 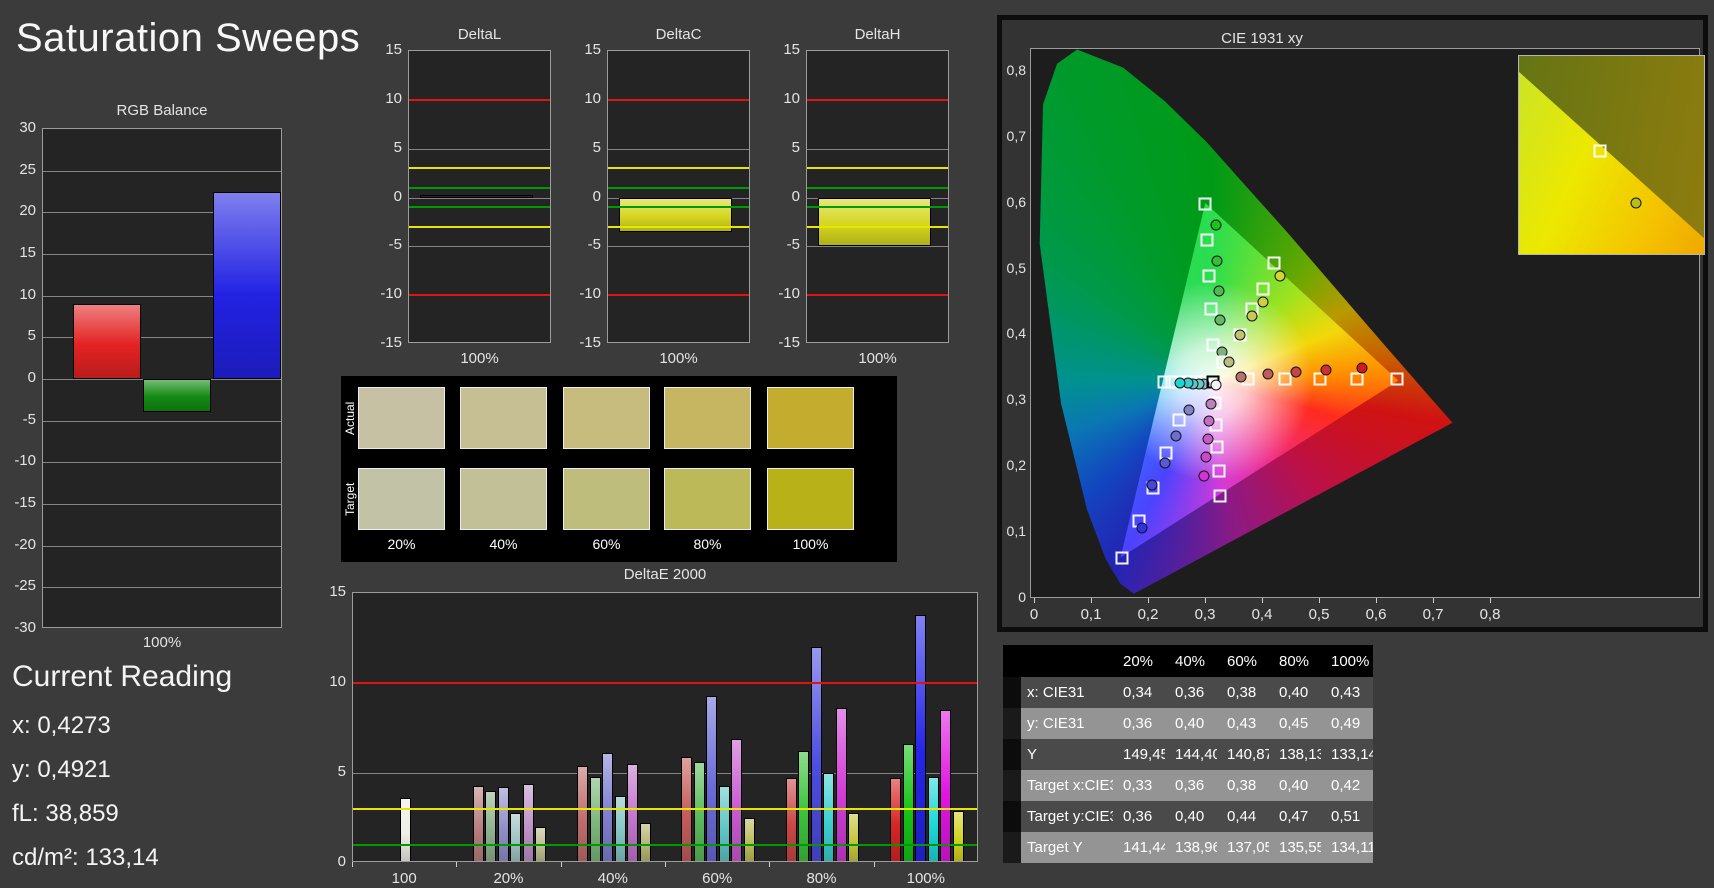 I want to click on page-title: Saturation Sweeps, so click(x=188, y=38).